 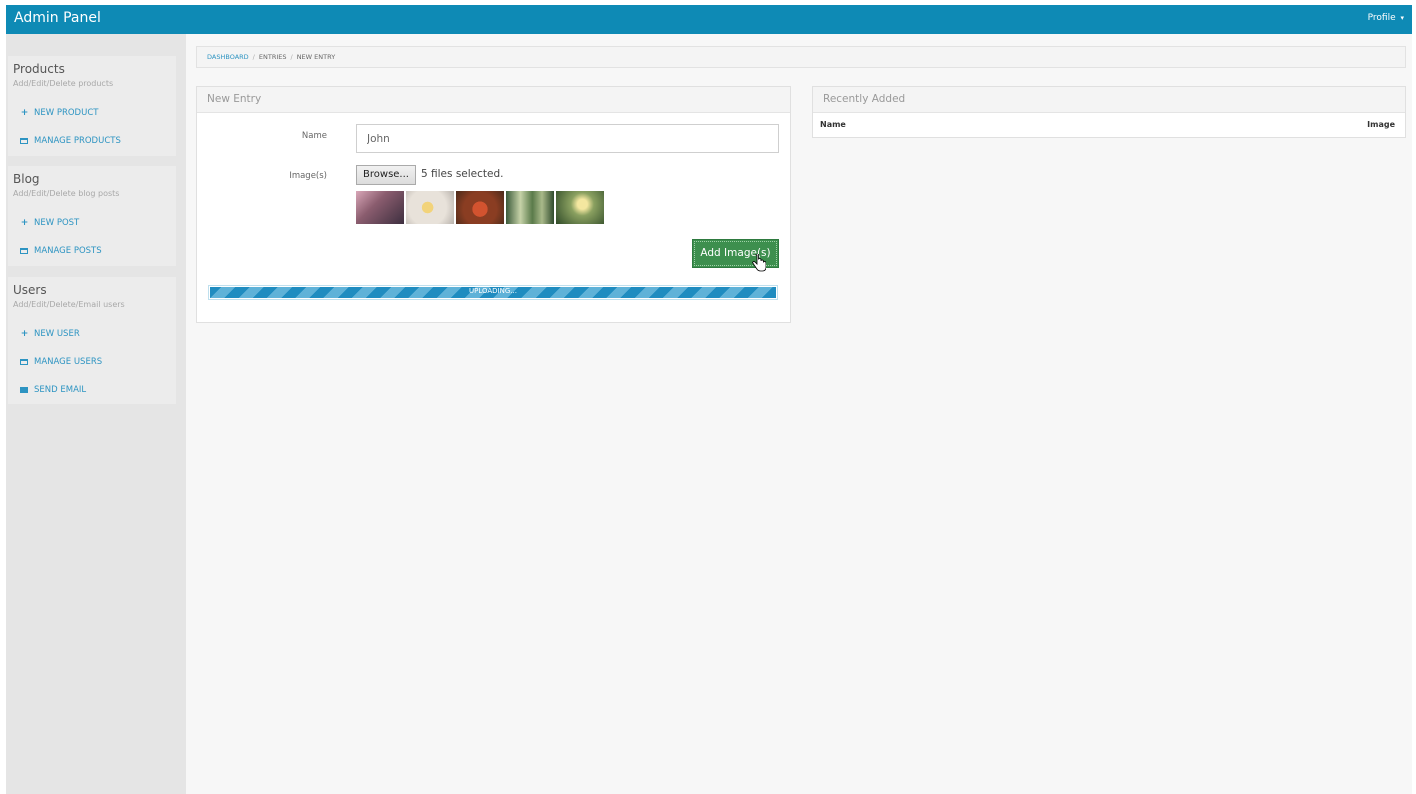 I want to click on profile-menu: Profile ▾, so click(x=1386, y=18).